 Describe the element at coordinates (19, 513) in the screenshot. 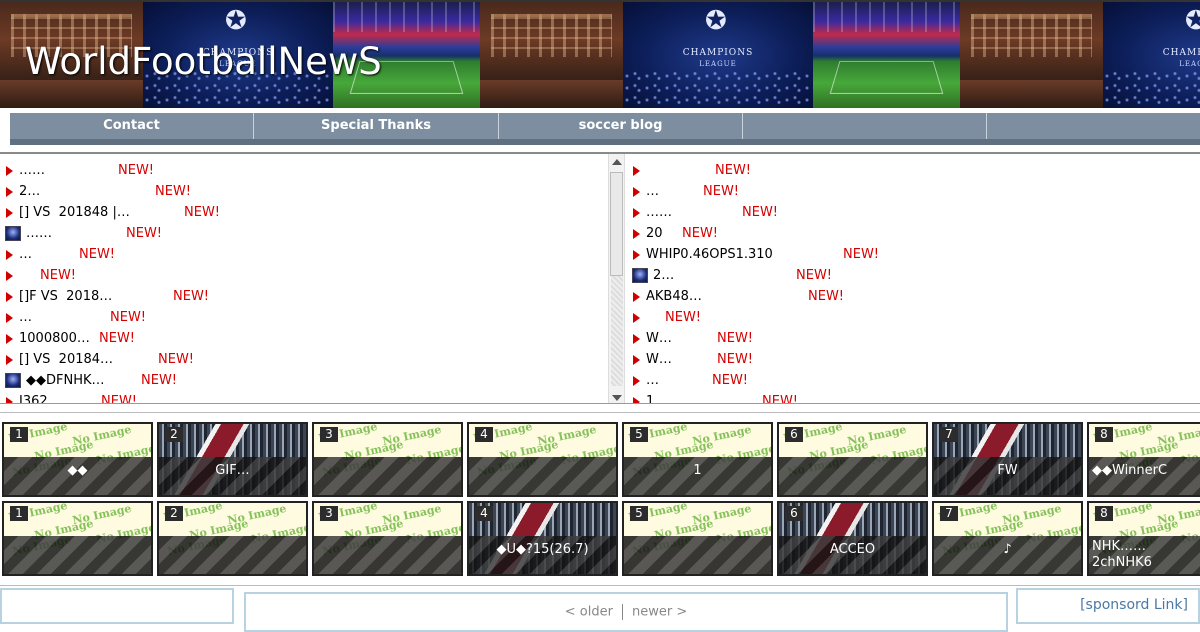

I see `rank-number: 1` at that location.